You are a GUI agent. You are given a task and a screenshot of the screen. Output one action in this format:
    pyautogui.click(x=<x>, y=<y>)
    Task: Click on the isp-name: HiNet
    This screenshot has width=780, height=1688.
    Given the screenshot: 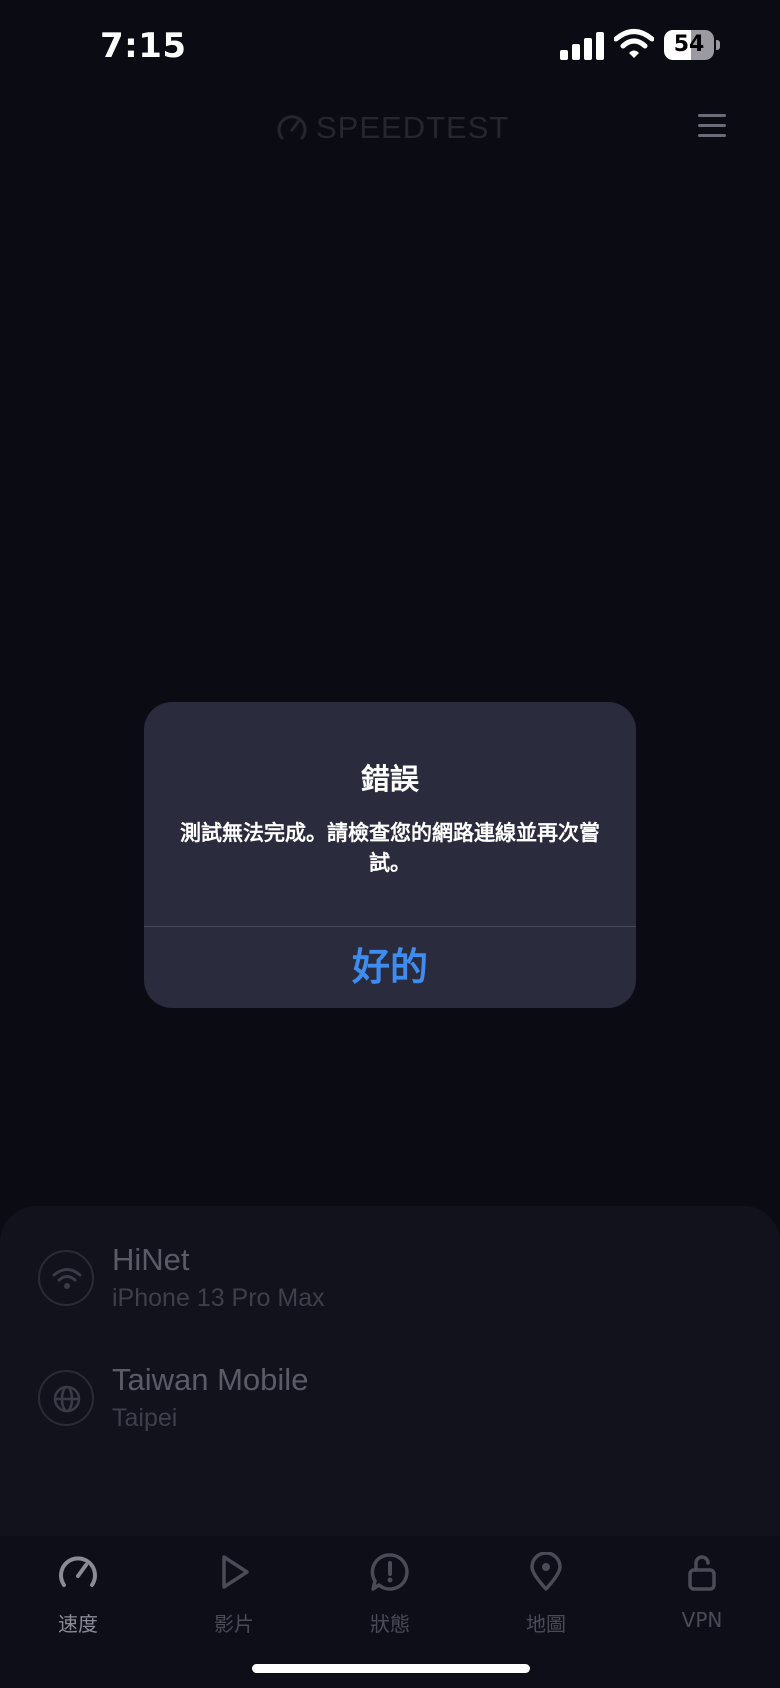 What is the action you would take?
    pyautogui.click(x=151, y=1259)
    